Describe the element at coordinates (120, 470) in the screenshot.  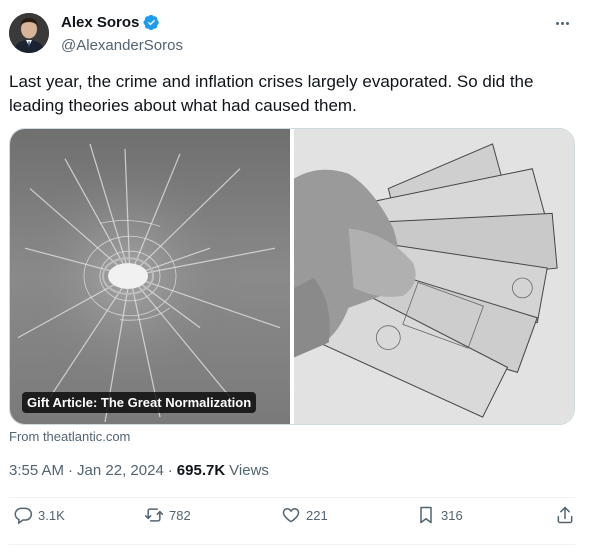
I see `tweet-date: Jan 22, 2024` at that location.